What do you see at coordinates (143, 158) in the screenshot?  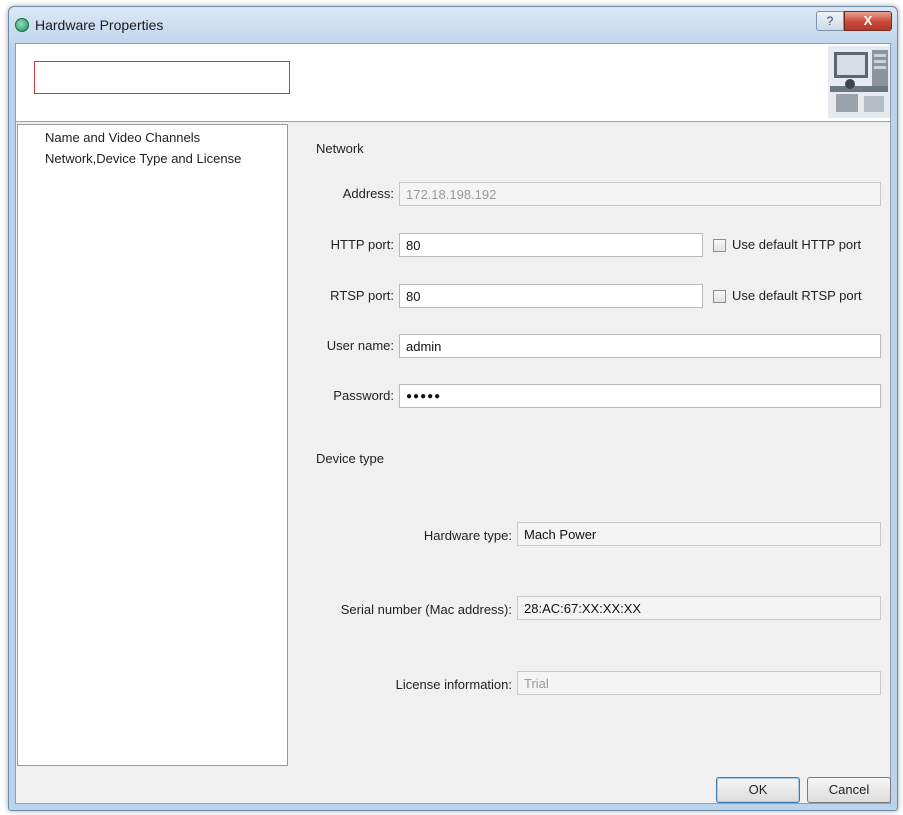 I see `nav-item-network-device-type-license: Network,Device Type and License` at bounding box center [143, 158].